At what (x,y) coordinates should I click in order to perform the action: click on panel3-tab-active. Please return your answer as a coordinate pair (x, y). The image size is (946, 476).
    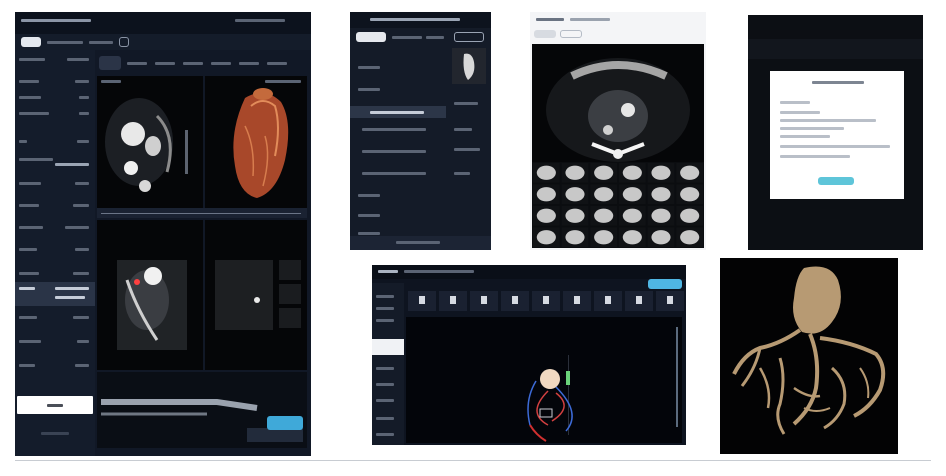
    Looking at the image, I should click on (545, 34).